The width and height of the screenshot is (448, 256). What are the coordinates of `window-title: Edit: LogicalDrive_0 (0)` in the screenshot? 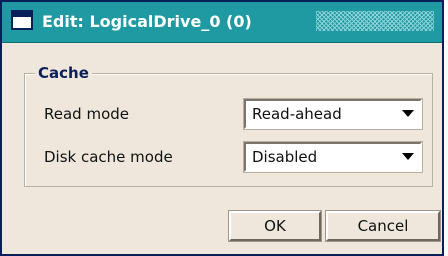 It's located at (147, 21).